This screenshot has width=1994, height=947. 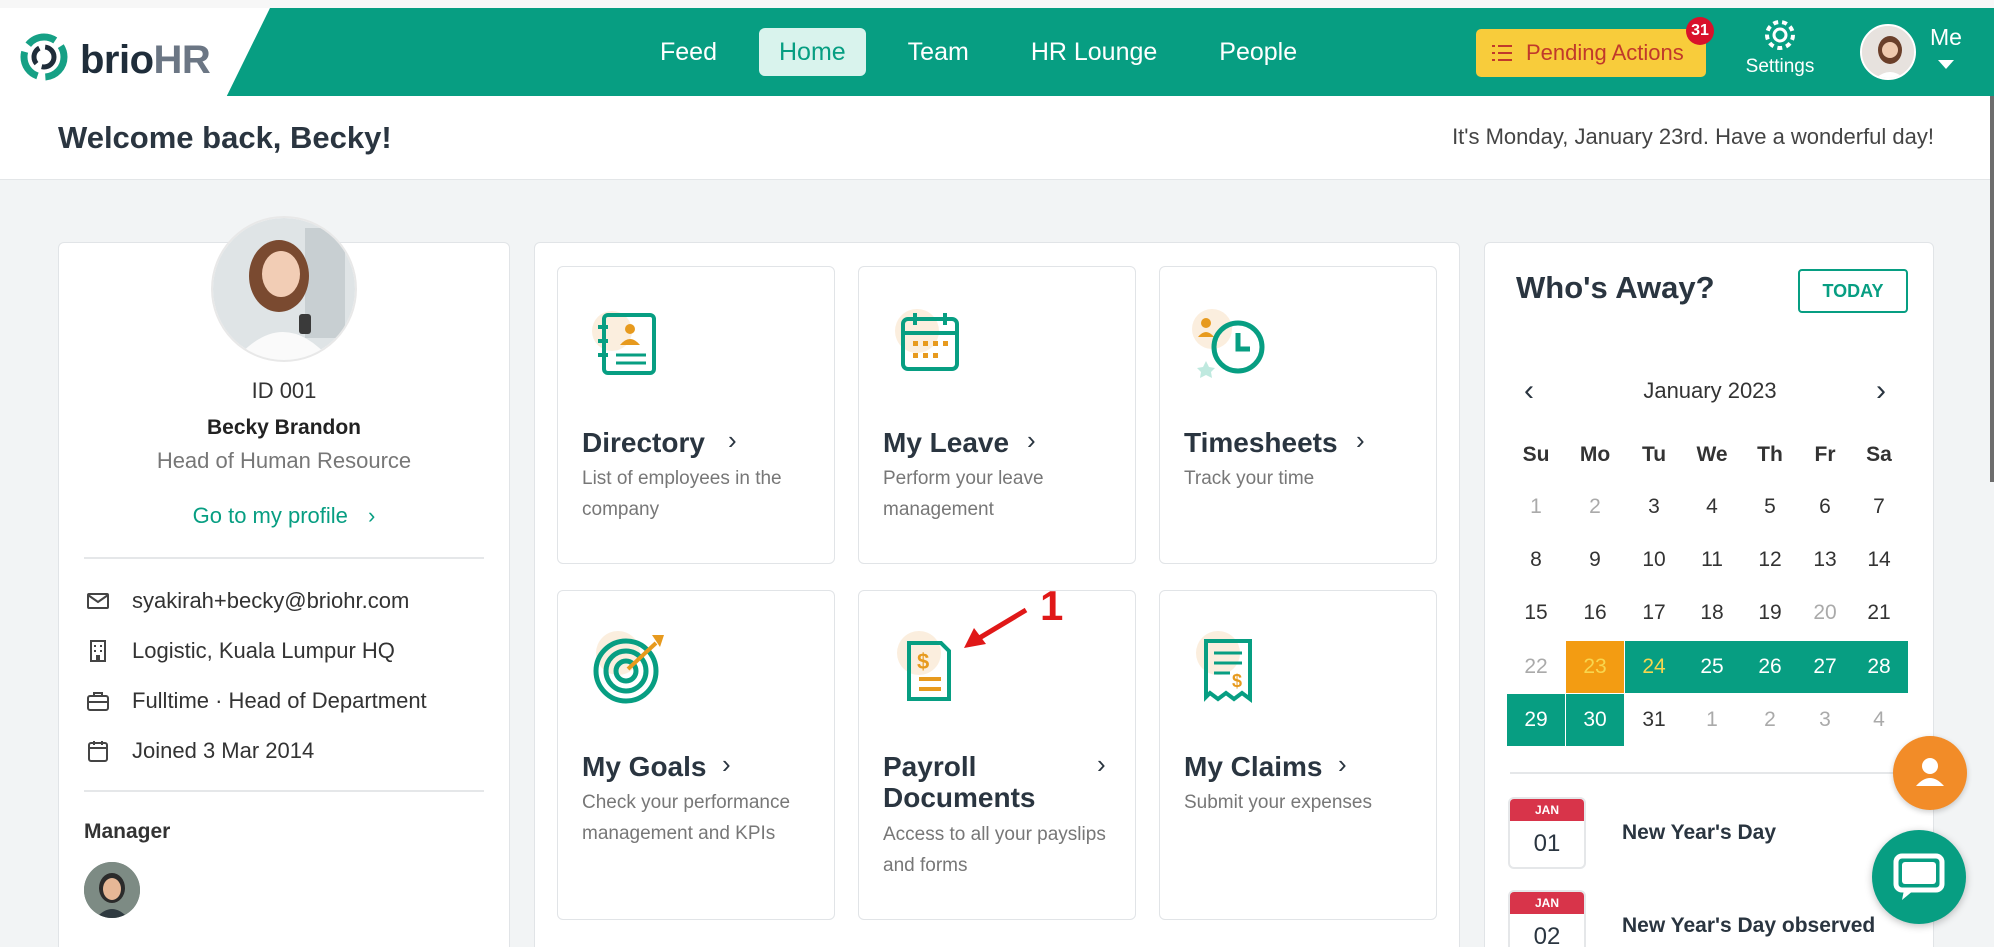 I want to click on user-fab-button, so click(x=1930, y=773).